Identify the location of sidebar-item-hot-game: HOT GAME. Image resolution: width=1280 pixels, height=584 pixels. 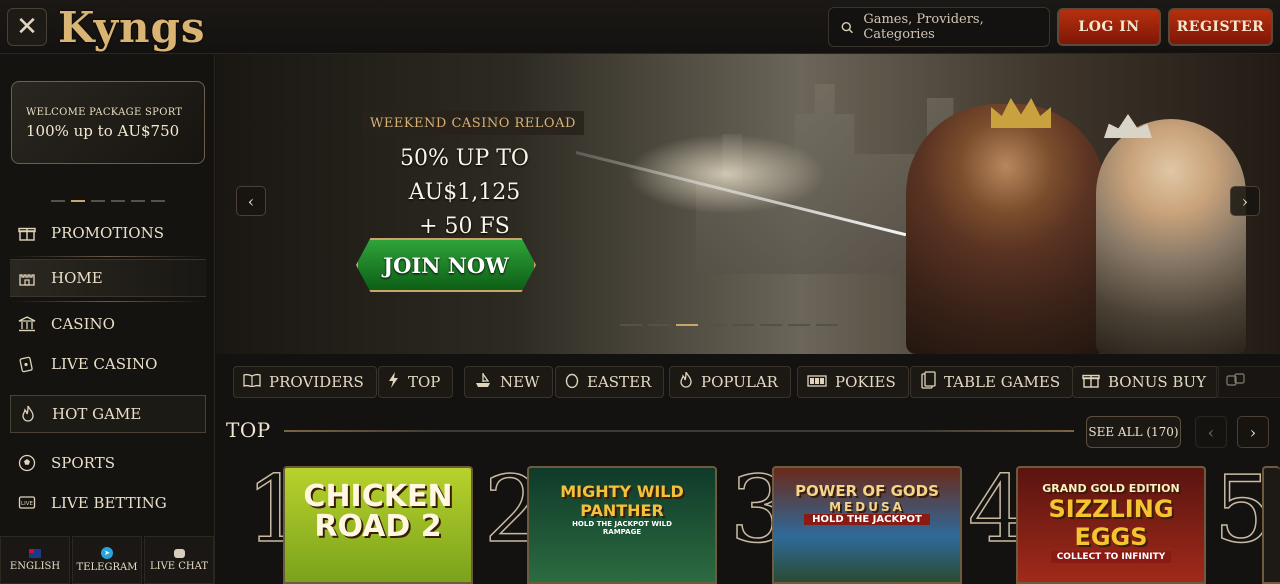
(108, 414).